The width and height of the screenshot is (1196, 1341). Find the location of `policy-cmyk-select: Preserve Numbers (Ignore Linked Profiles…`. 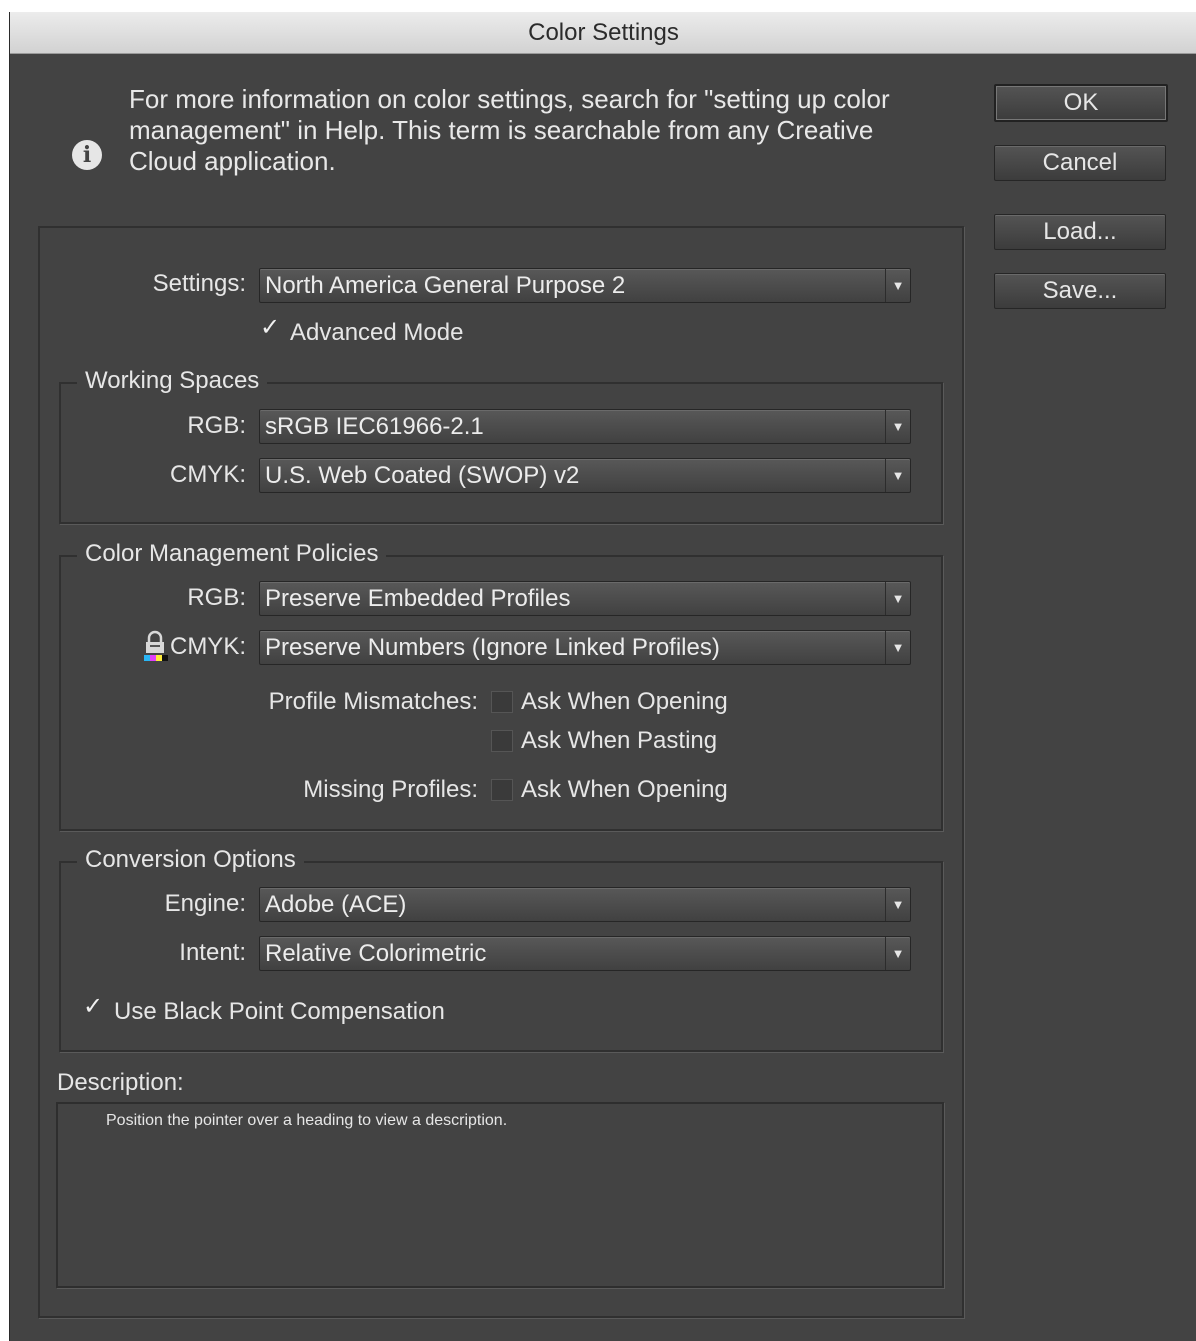

policy-cmyk-select: Preserve Numbers (Ignore Linked Profiles… is located at coordinates (585, 647).